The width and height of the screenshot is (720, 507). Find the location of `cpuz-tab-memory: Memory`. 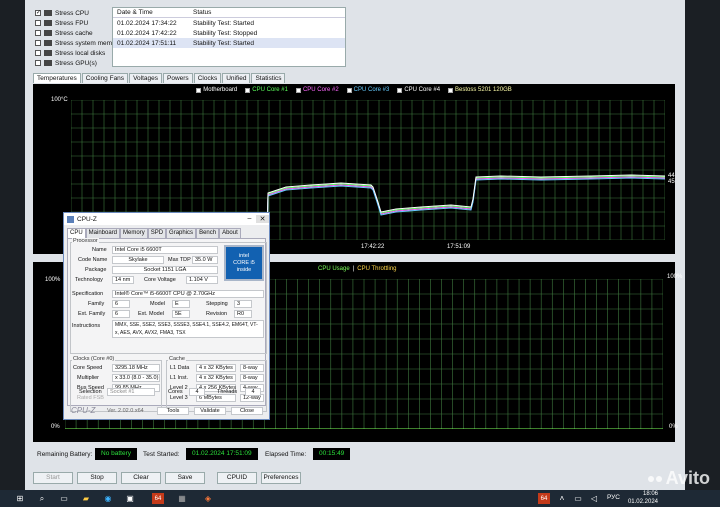

cpuz-tab-memory: Memory is located at coordinates (134, 233).